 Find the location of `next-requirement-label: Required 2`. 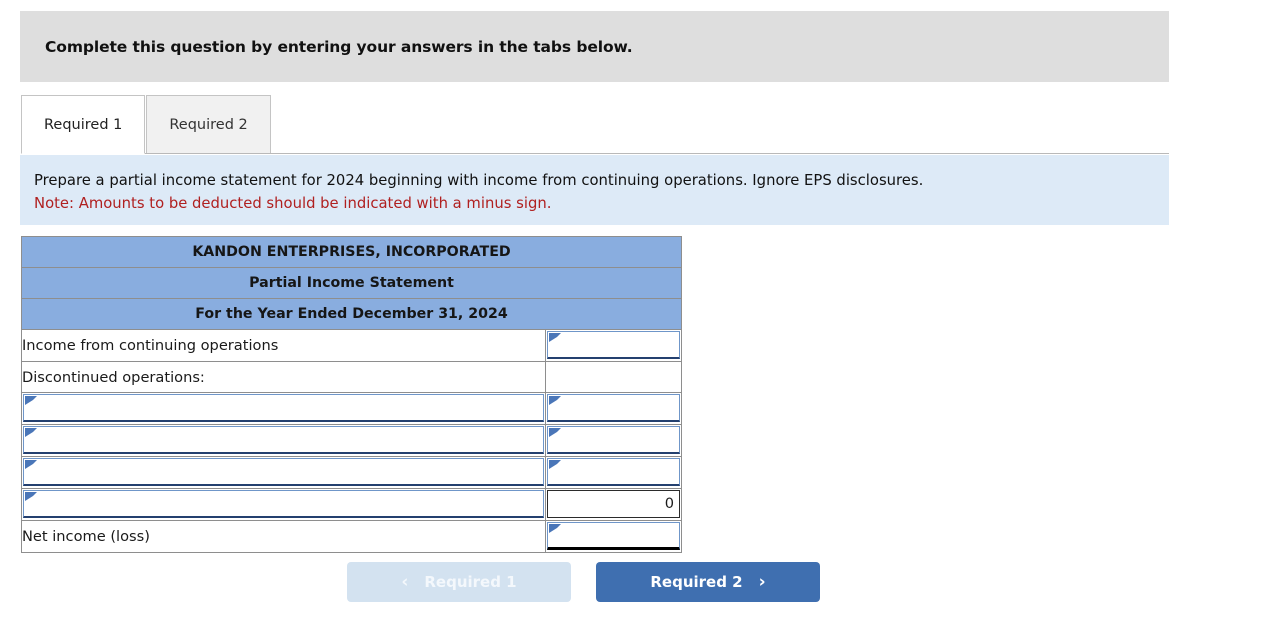

next-requirement-label: Required 2 is located at coordinates (696, 582).